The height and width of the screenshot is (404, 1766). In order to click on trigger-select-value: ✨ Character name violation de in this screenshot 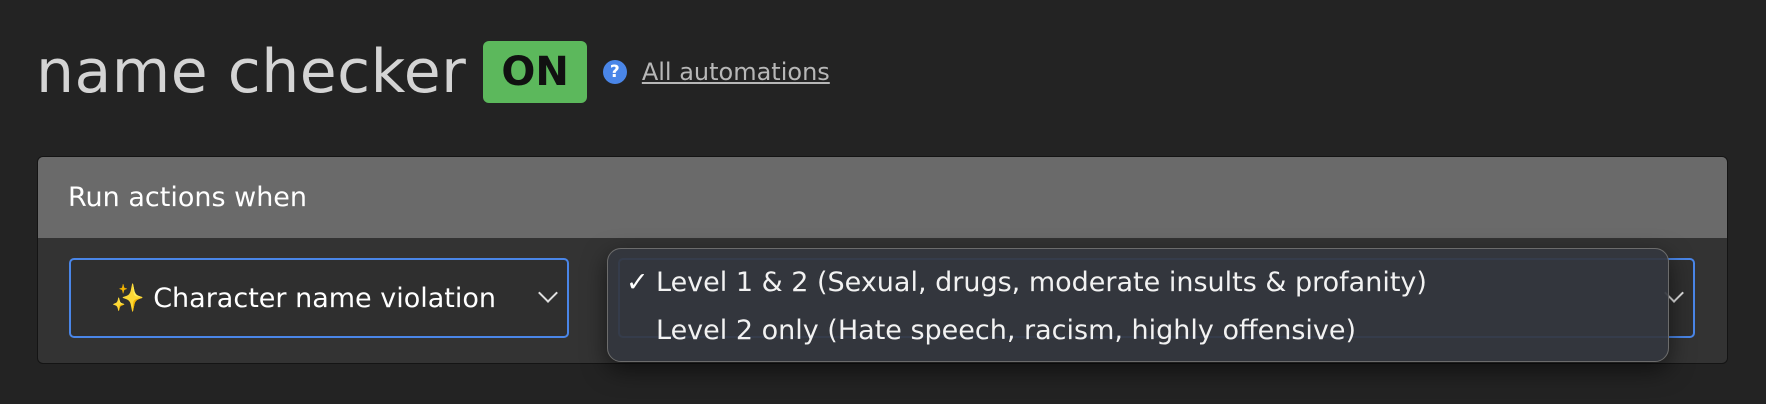, I will do `click(307, 298)`.